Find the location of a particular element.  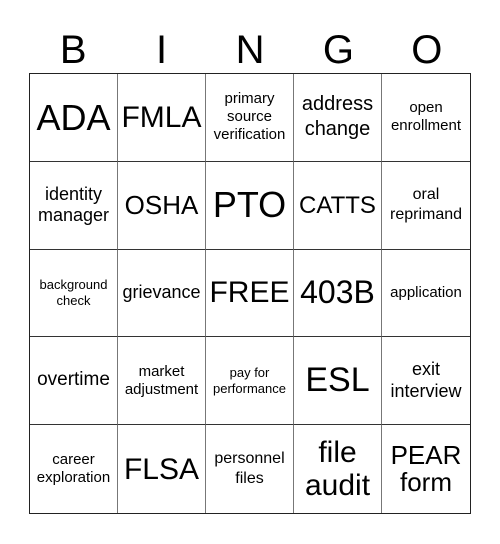

header-letter-n: N is located at coordinates (250, 50).